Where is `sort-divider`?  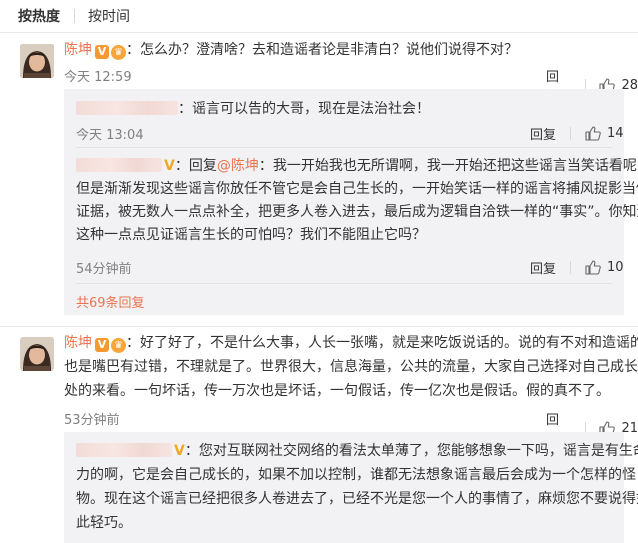 sort-divider is located at coordinates (74, 16).